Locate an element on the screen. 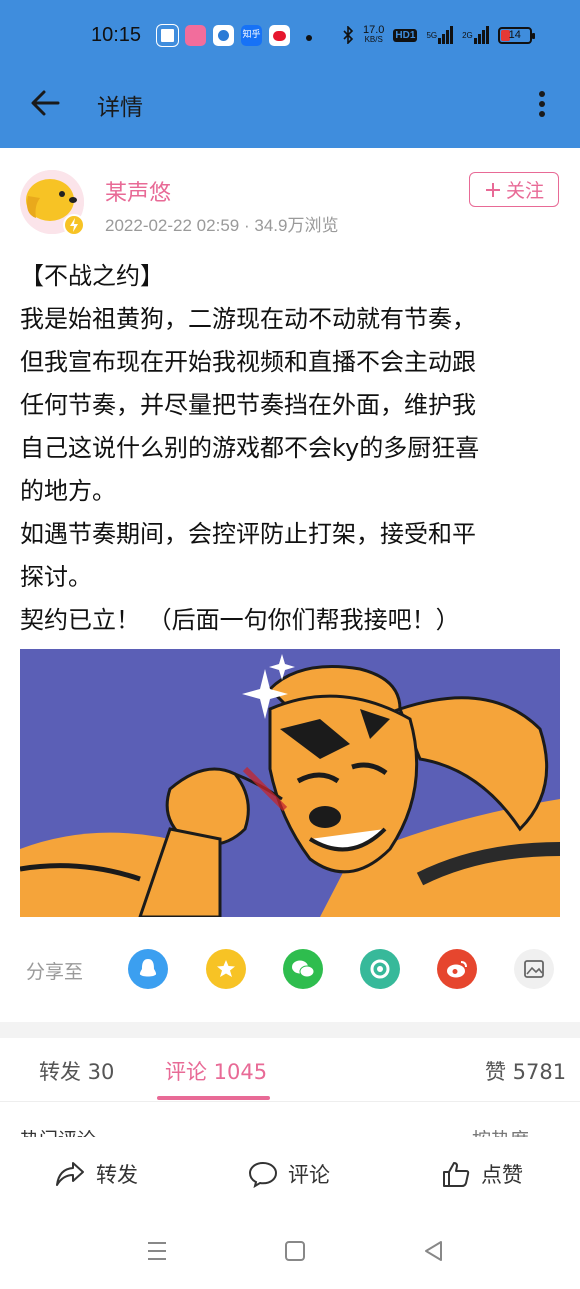 This screenshot has width=580, height=1289. status-right: 17.0 KB/S HD1 5G 2G 14 is located at coordinates (438, 35).